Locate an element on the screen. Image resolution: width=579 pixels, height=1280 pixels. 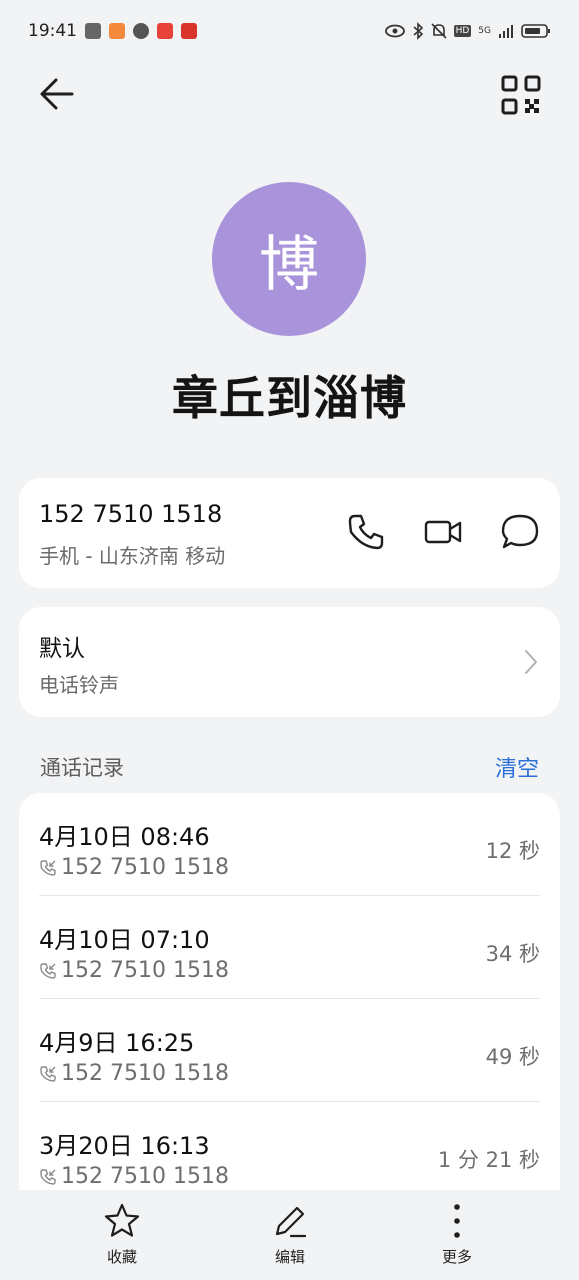
call-log-row: 4月10日 08:46 152 7510 1518 12 秒 is located at coordinates (289, 844).